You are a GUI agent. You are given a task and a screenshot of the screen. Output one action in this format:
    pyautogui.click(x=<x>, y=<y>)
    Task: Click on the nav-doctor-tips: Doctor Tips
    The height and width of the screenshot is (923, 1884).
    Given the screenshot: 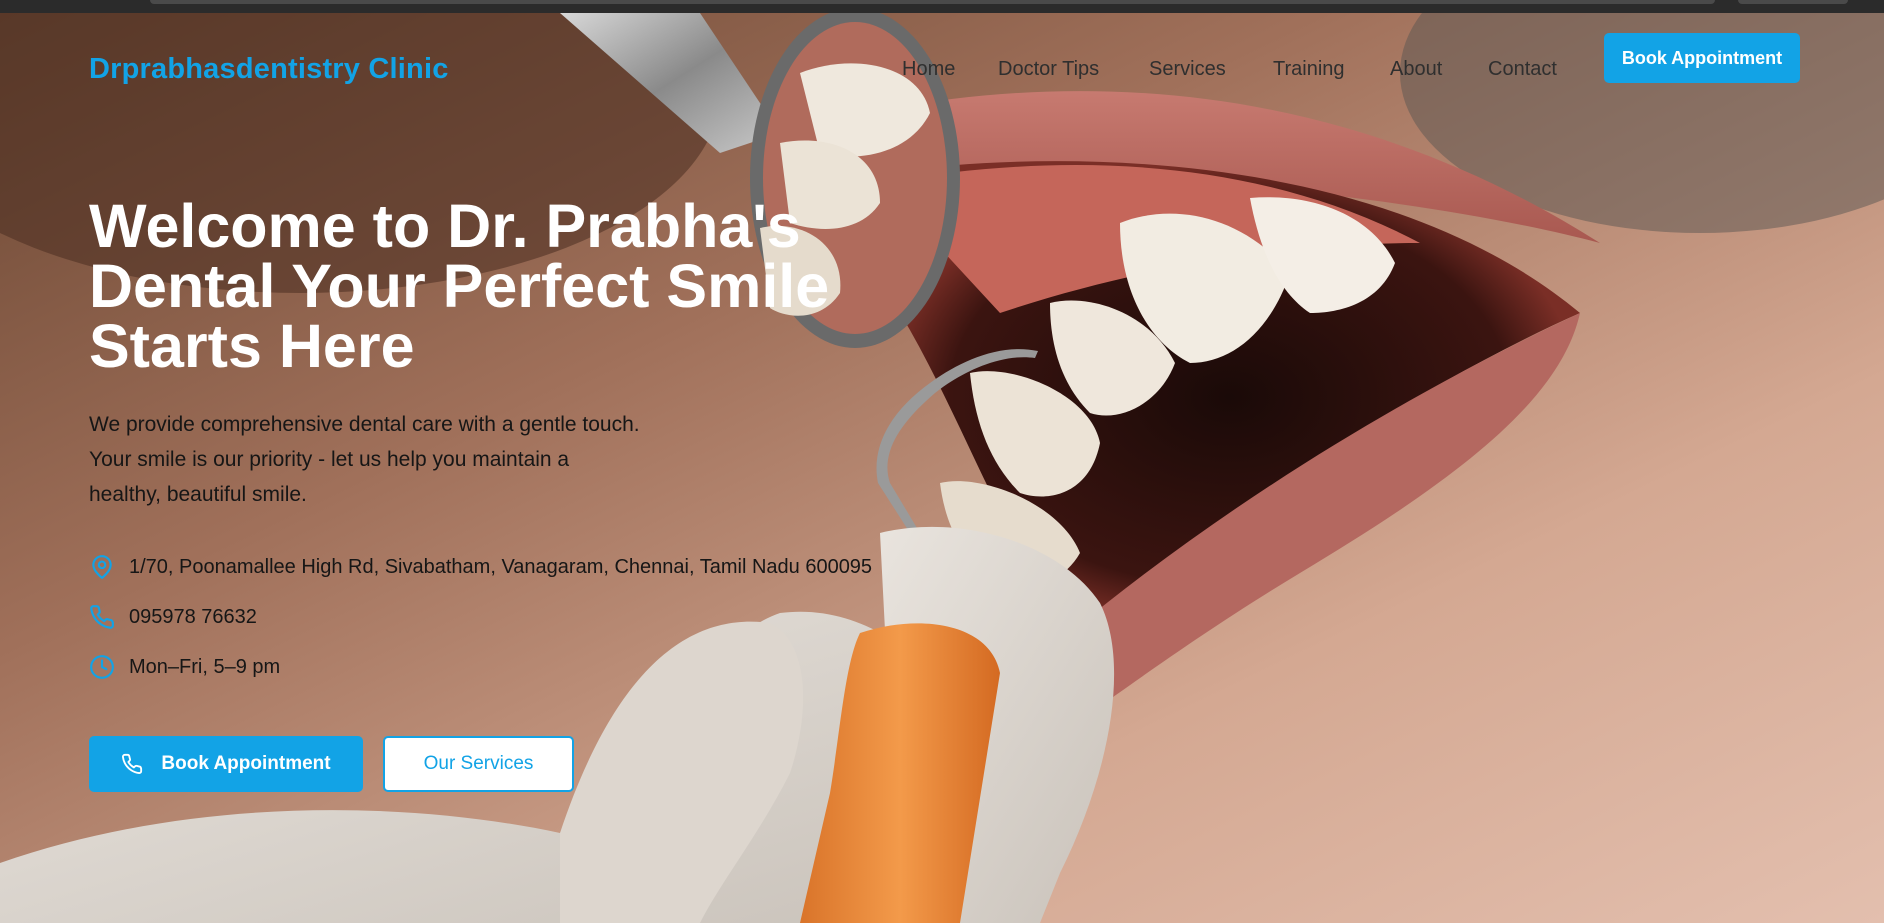 What is the action you would take?
    pyautogui.click(x=1048, y=69)
    